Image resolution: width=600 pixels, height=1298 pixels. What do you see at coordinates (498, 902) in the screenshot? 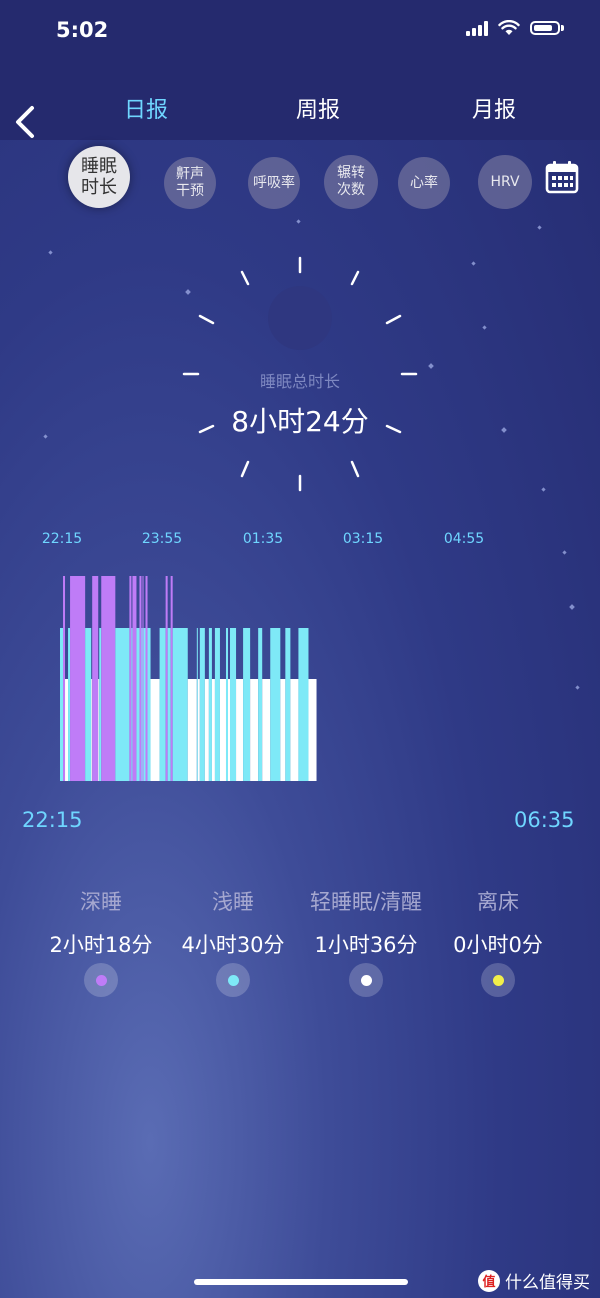
I see `legend-name-out-of-bed: 离床` at bounding box center [498, 902].